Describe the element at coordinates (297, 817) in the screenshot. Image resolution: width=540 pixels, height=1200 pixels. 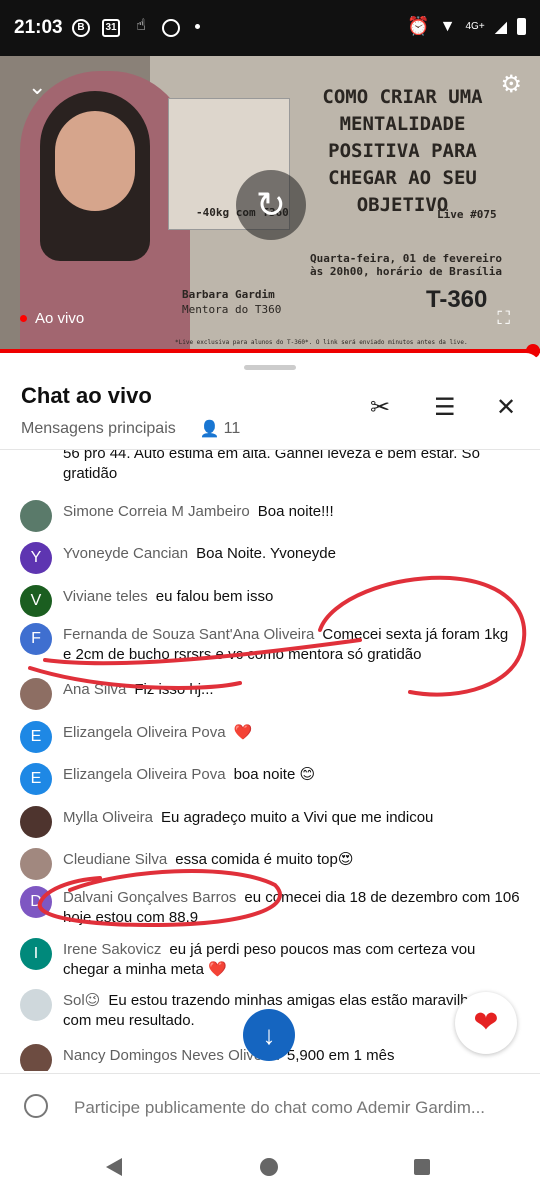
I see `message-text: Eu agradeço muito a Vivi que me indicou` at that location.